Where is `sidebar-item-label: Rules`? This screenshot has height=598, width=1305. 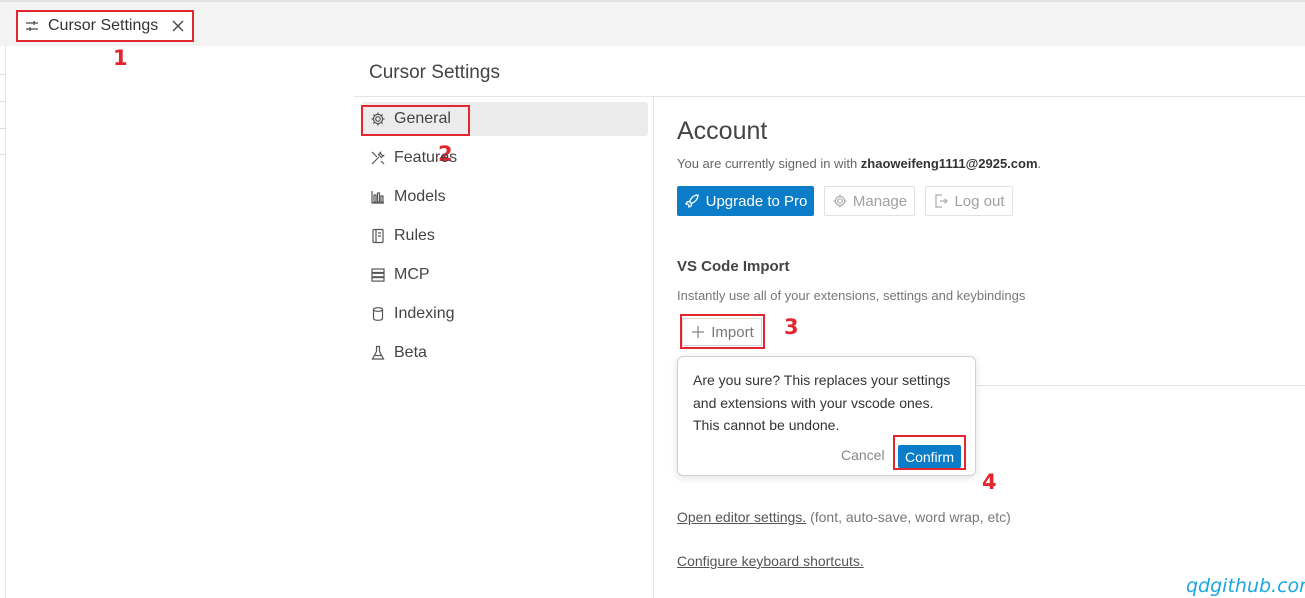
sidebar-item-label: Rules is located at coordinates (414, 235).